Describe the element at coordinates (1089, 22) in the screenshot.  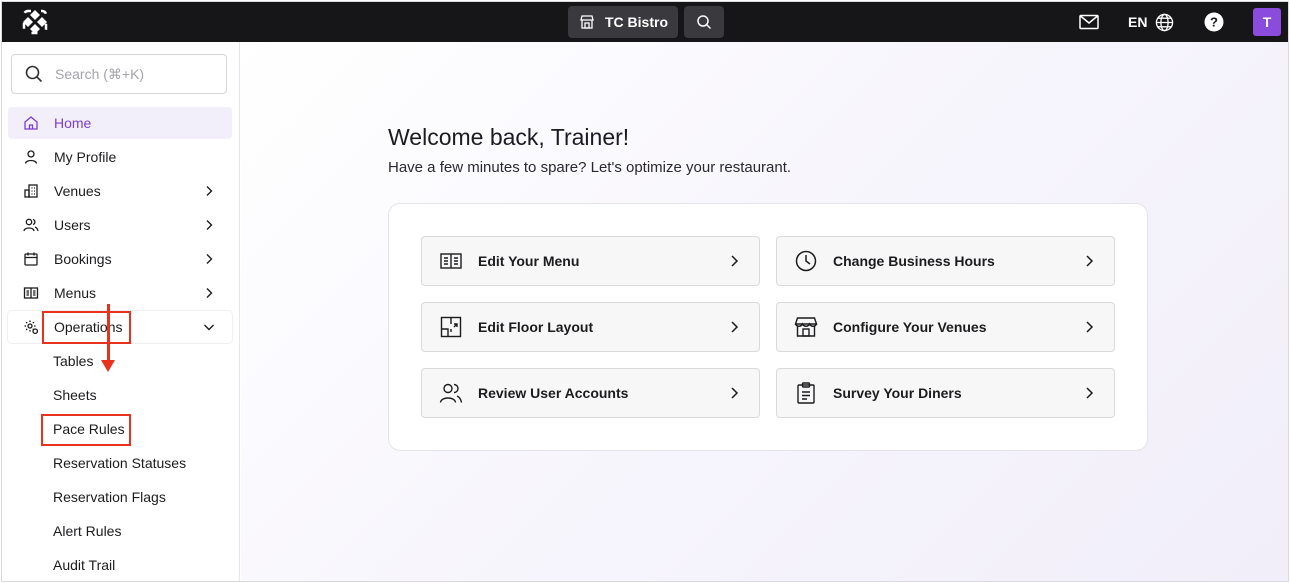
I see `mail-icon` at that location.